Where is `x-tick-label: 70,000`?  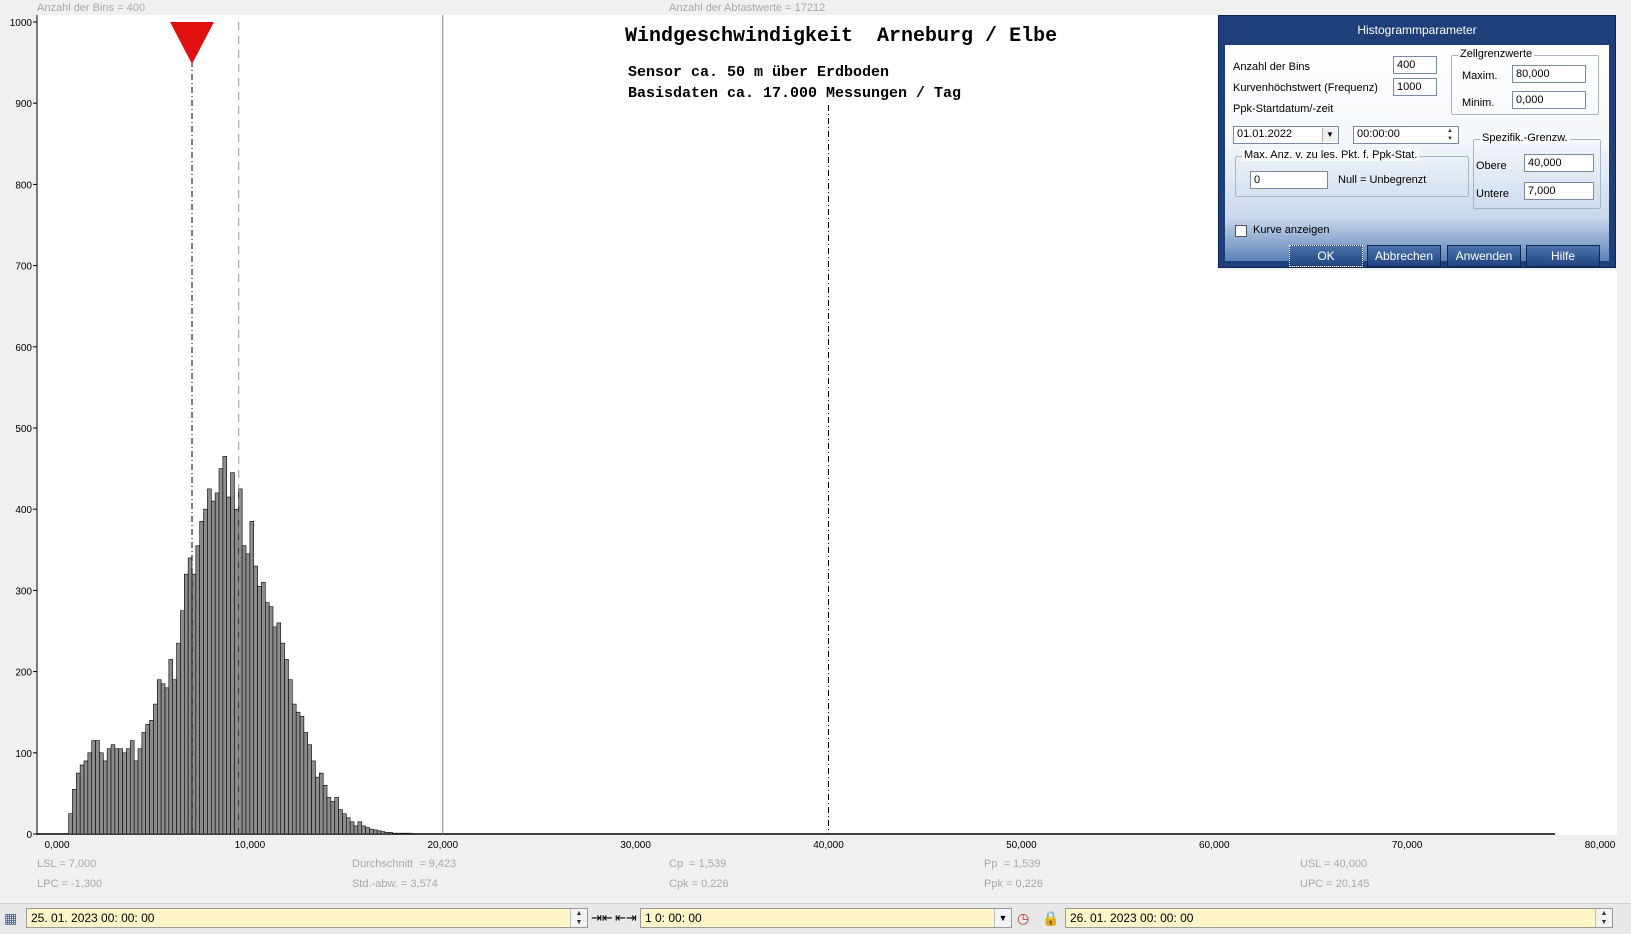
x-tick-label: 70,000 is located at coordinates (1407, 845).